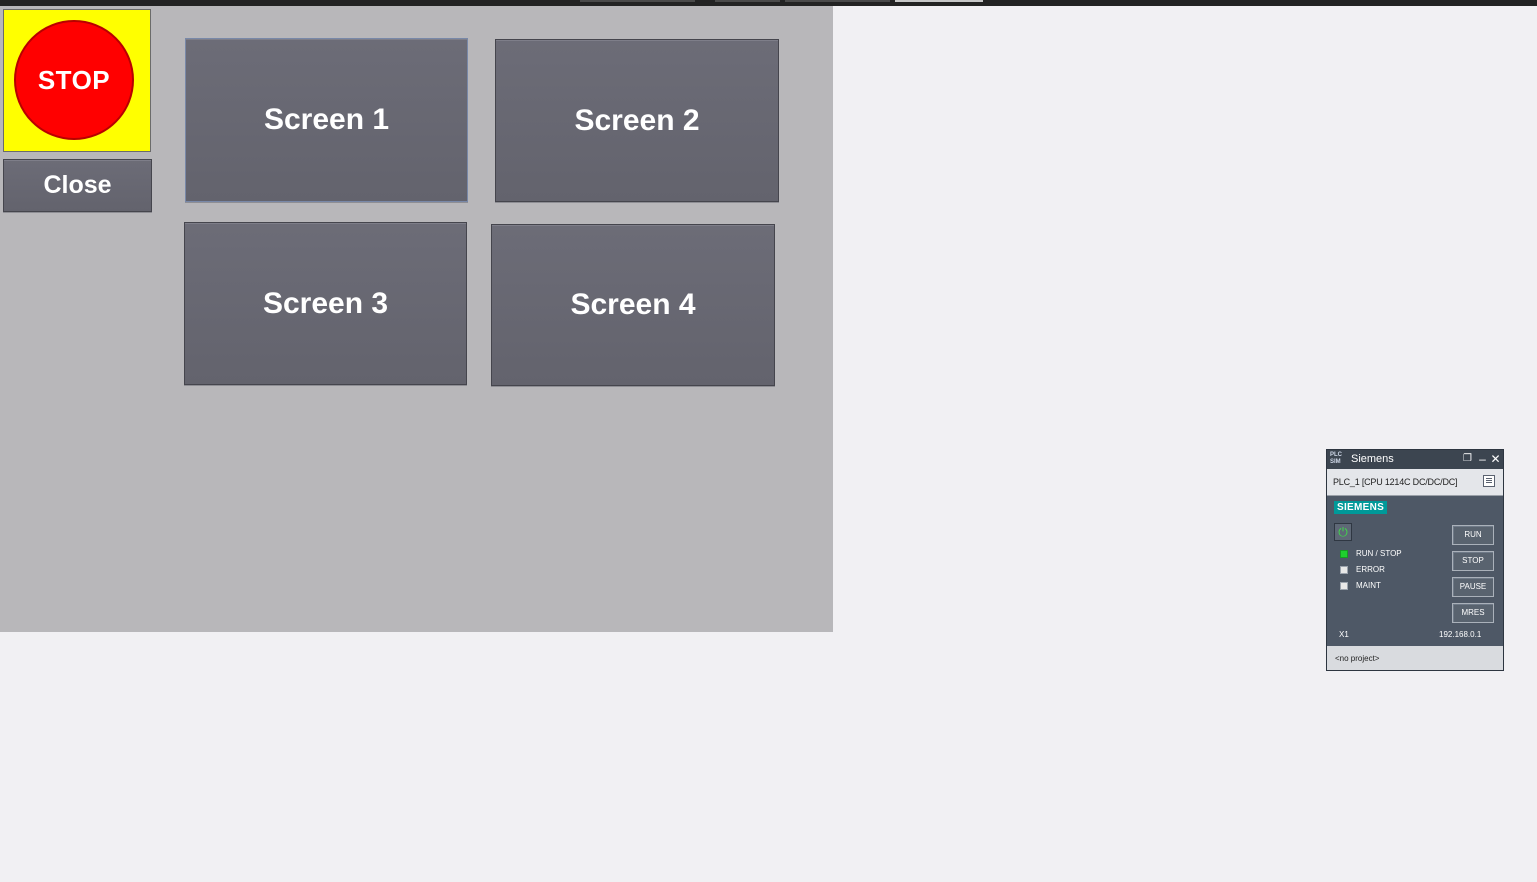 The height and width of the screenshot is (882, 1537). I want to click on stop-label: STOP, so click(74, 79).